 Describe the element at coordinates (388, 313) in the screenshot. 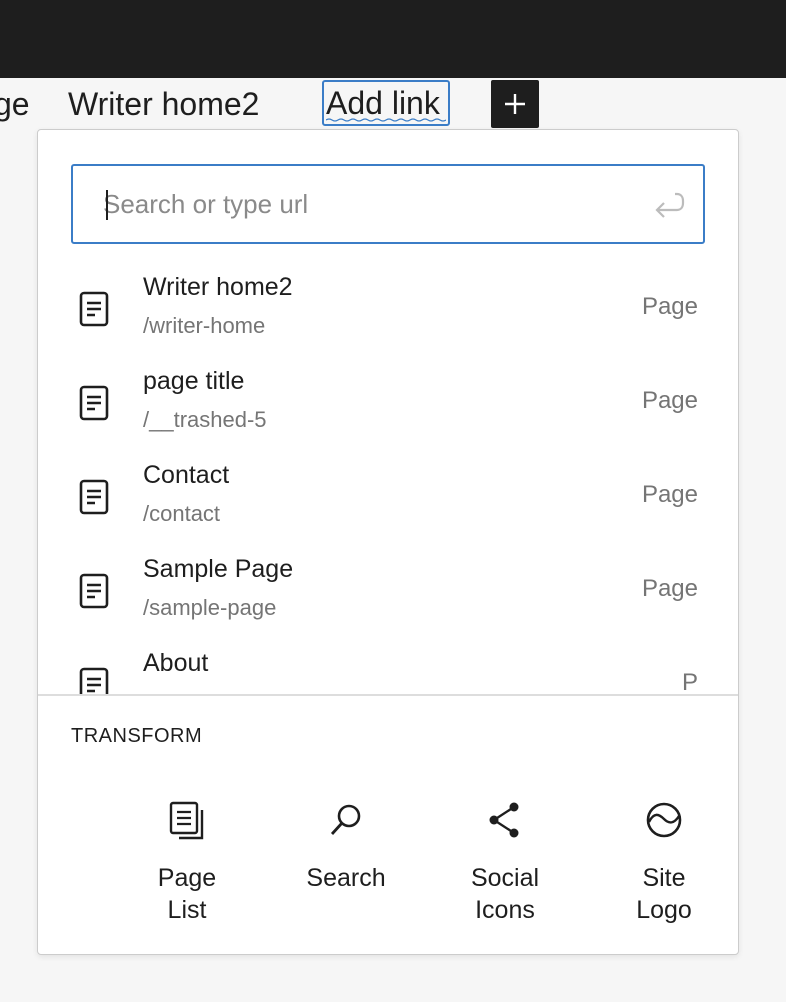

I see `result-item: Writer home2 /writer-home Page` at that location.